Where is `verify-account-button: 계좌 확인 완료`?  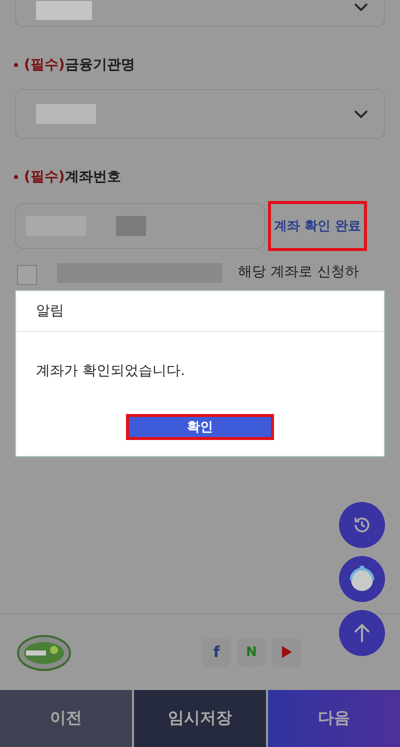 verify-account-button: 계좌 확인 완료 is located at coordinates (318, 226).